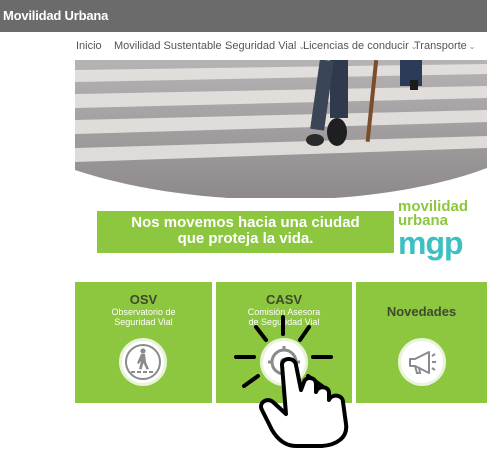 The width and height of the screenshot is (487, 454). I want to click on pointing-hand-cursor-icon, so click(291, 381).